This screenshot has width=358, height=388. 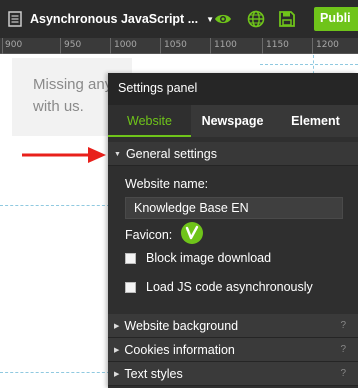 What do you see at coordinates (130, 258) in the screenshot?
I see `block-image-checkbox` at bounding box center [130, 258].